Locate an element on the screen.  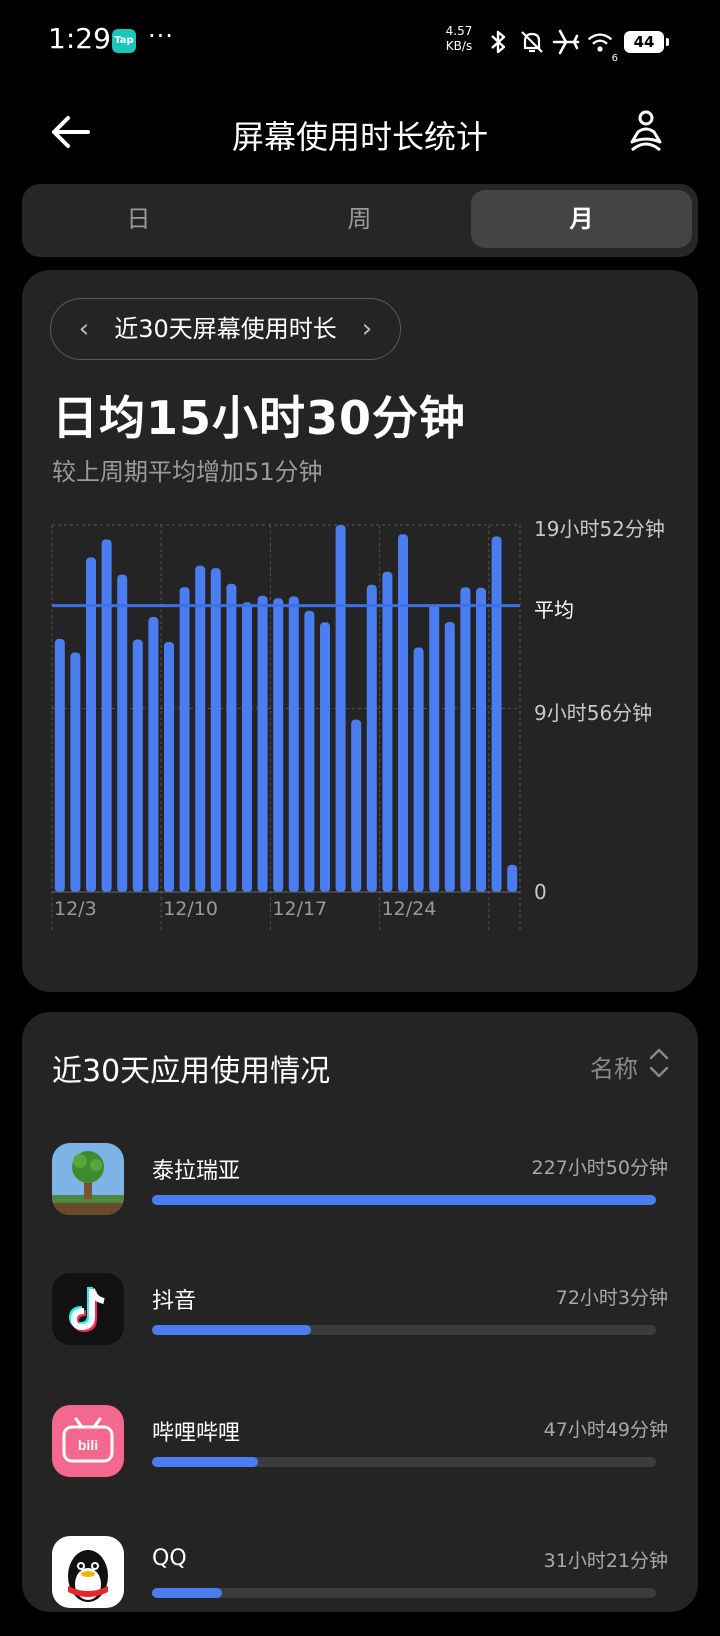
tab-month: 月 is located at coordinates (581, 219).